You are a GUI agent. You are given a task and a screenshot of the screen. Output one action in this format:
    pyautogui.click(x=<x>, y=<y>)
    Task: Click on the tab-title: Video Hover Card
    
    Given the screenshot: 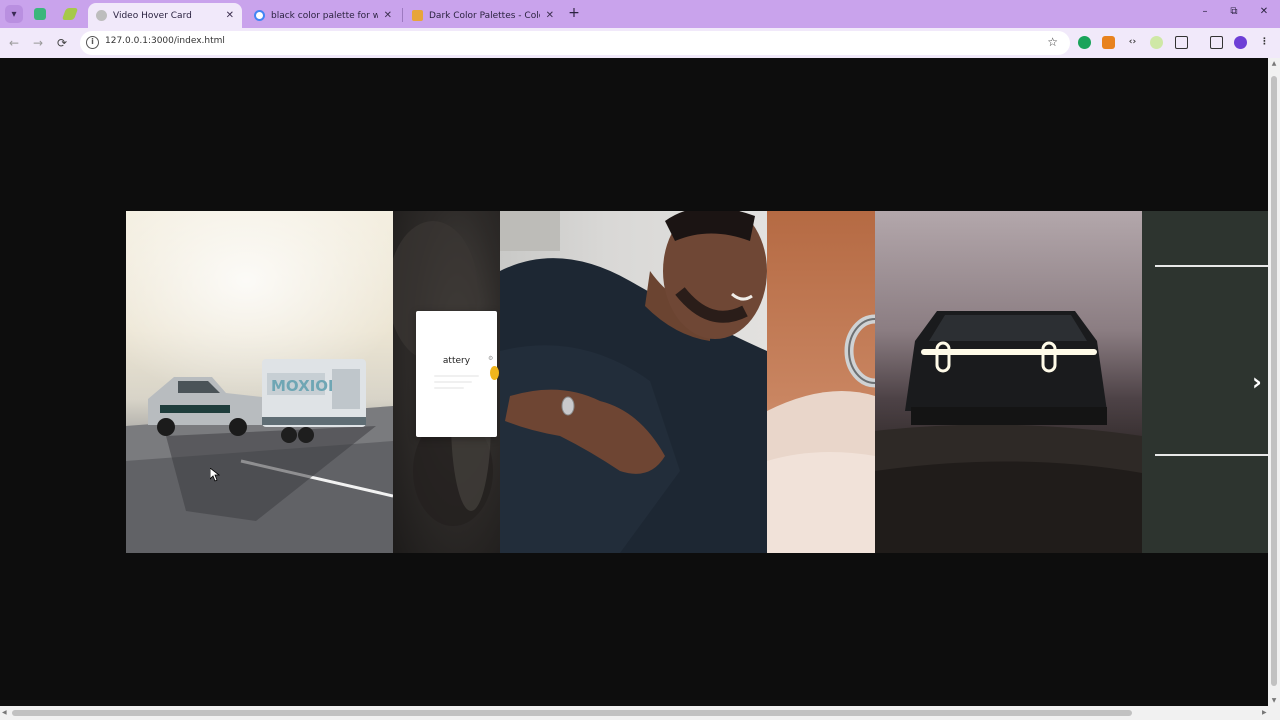 What is the action you would take?
    pyautogui.click(x=152, y=15)
    